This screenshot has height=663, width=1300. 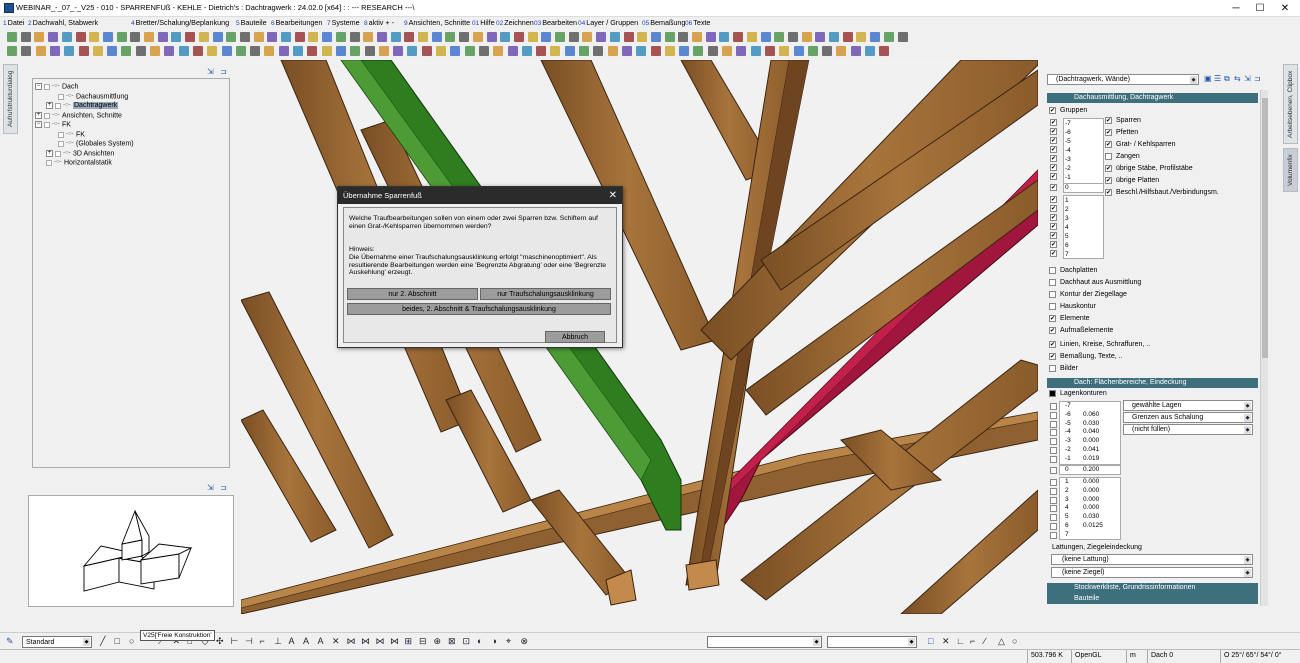 I want to click on menu-hilfe: 01Hilfe, so click(x=483, y=22).